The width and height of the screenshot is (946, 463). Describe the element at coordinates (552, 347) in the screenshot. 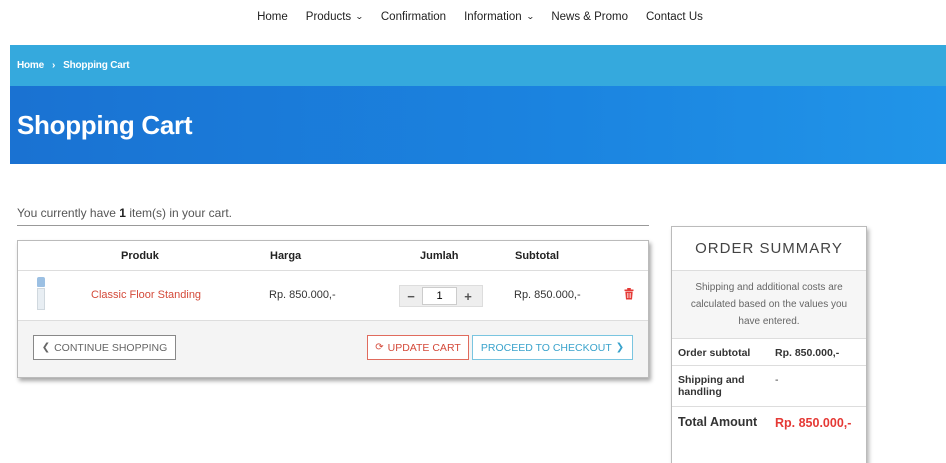

I see `proceed-to-checkout-button: Proceed to Checkout ❯` at that location.